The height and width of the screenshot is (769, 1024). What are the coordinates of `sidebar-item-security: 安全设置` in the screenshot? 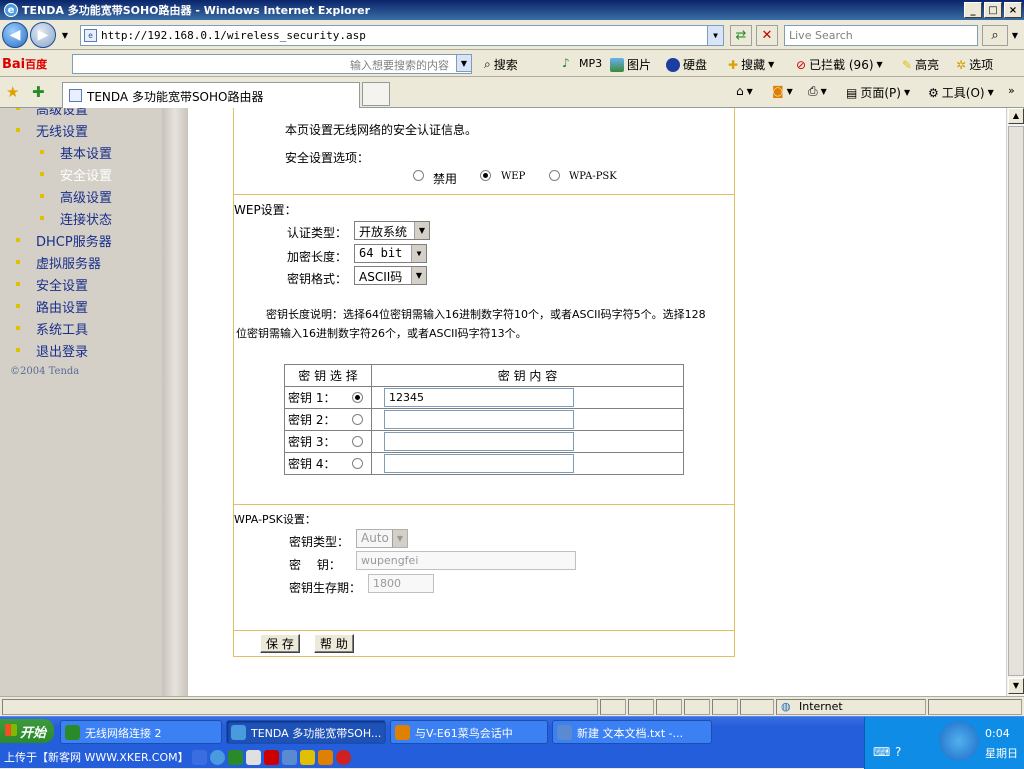 It's located at (52, 284).